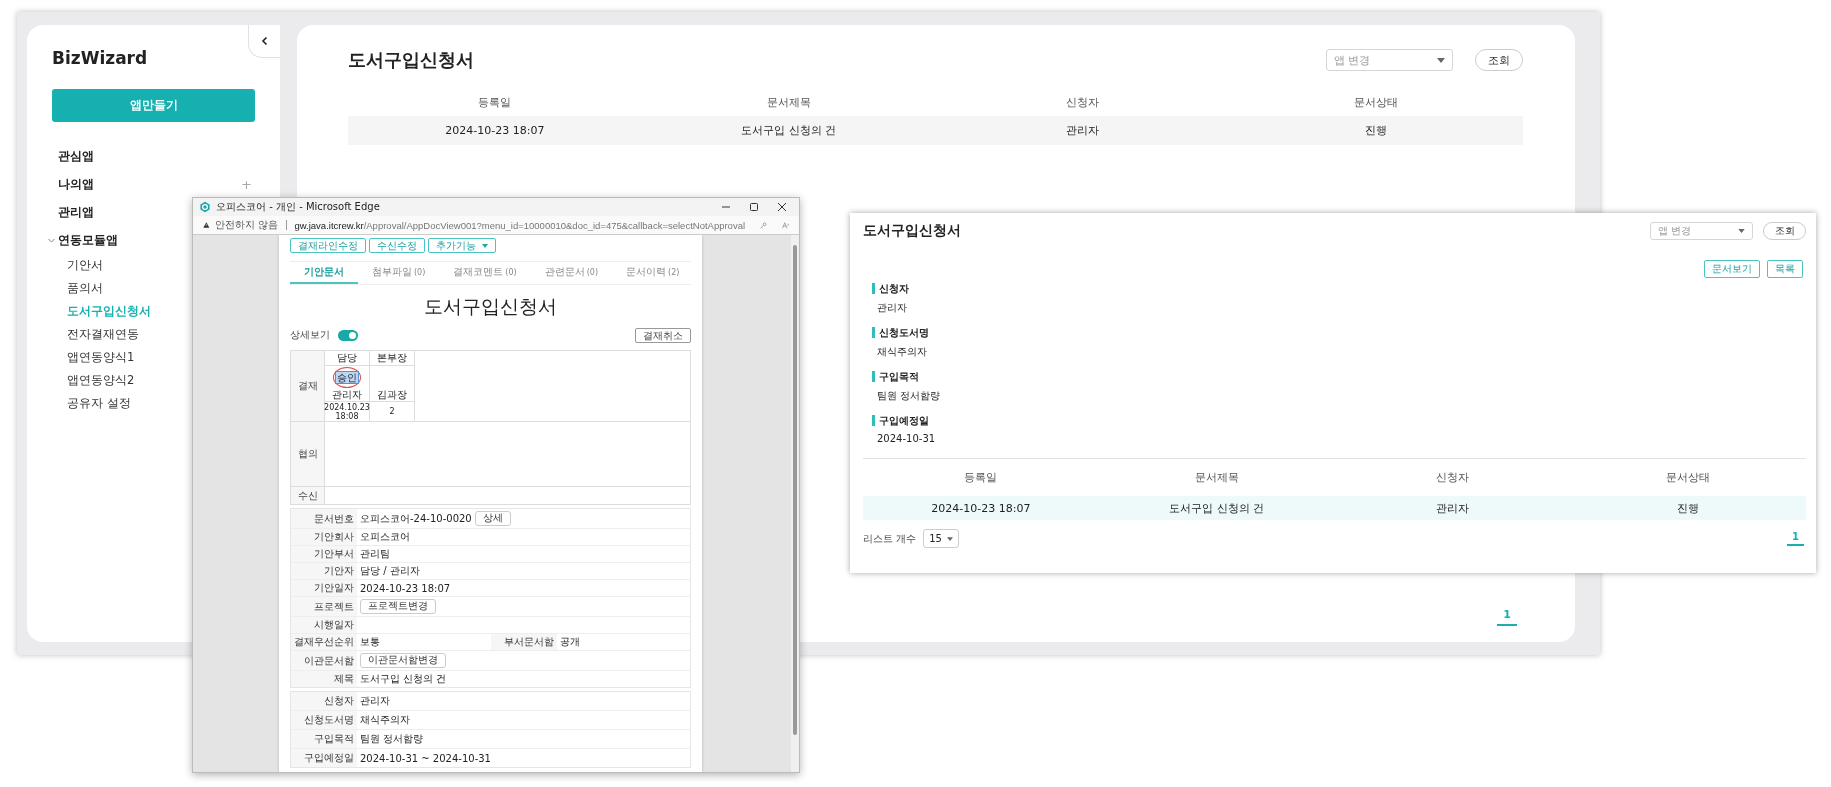  Describe the element at coordinates (246, 225) in the screenshot. I see `security-warning: 안전하지 않음` at that location.